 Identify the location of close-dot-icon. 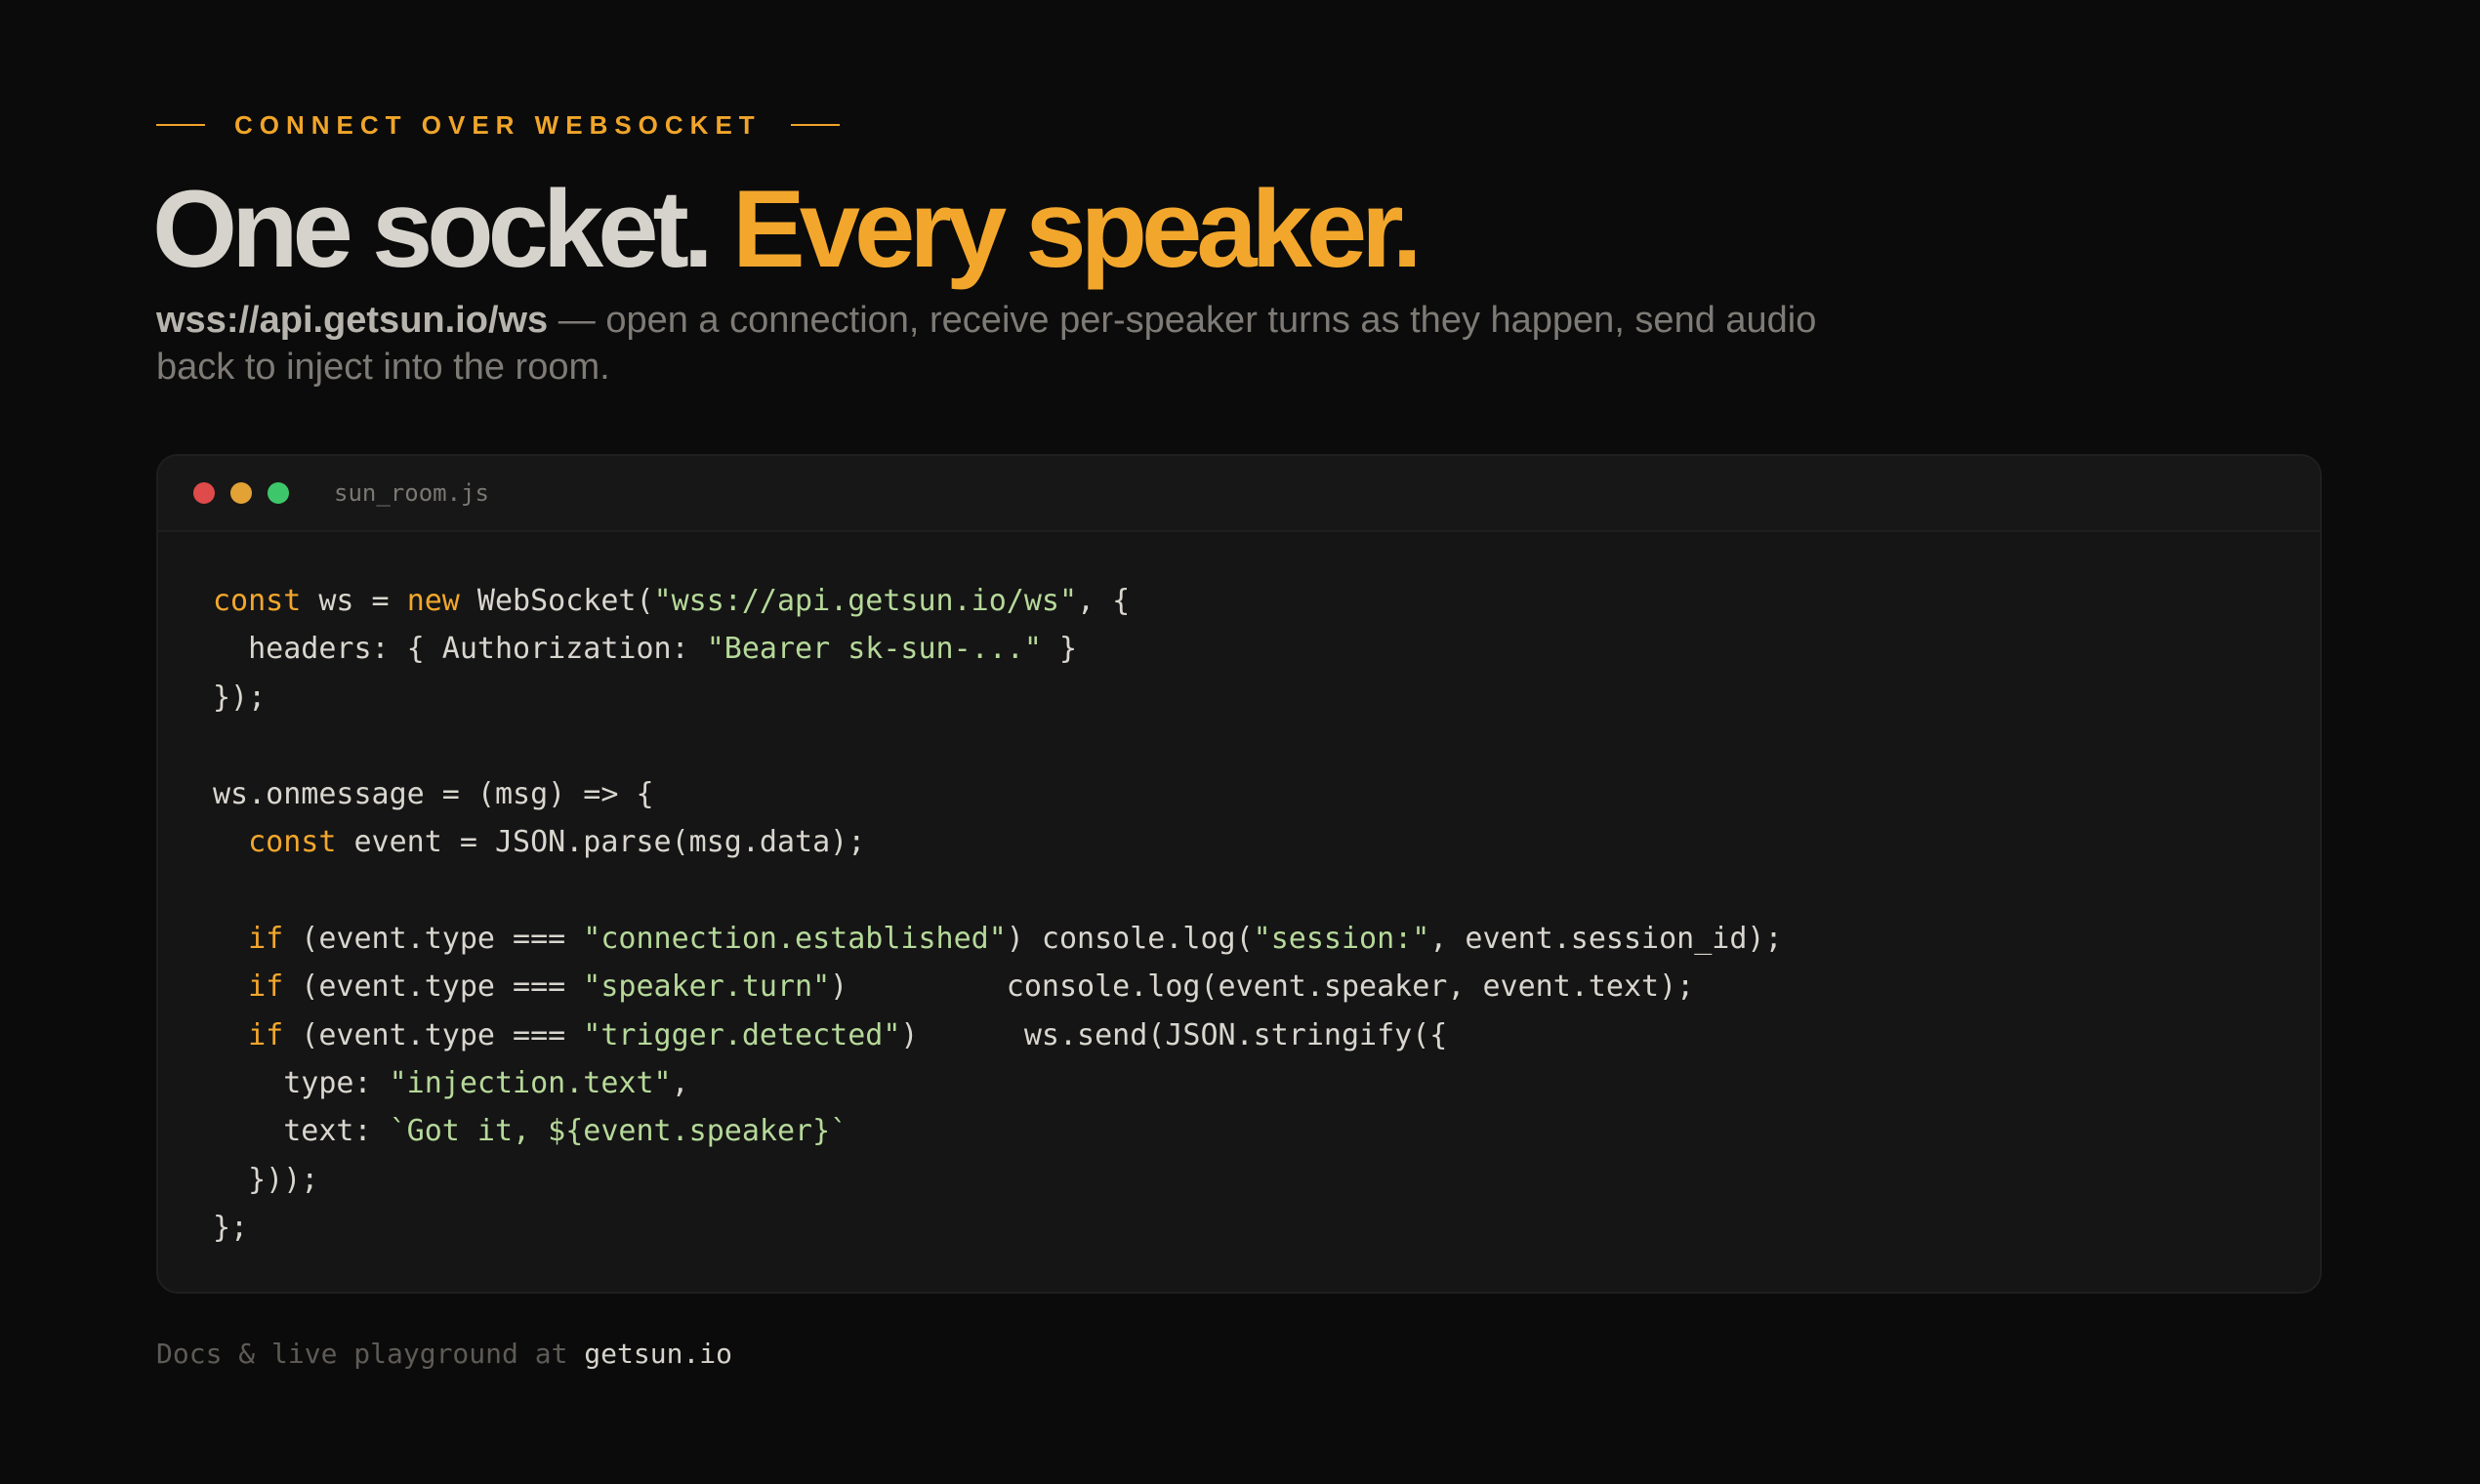
(204, 493).